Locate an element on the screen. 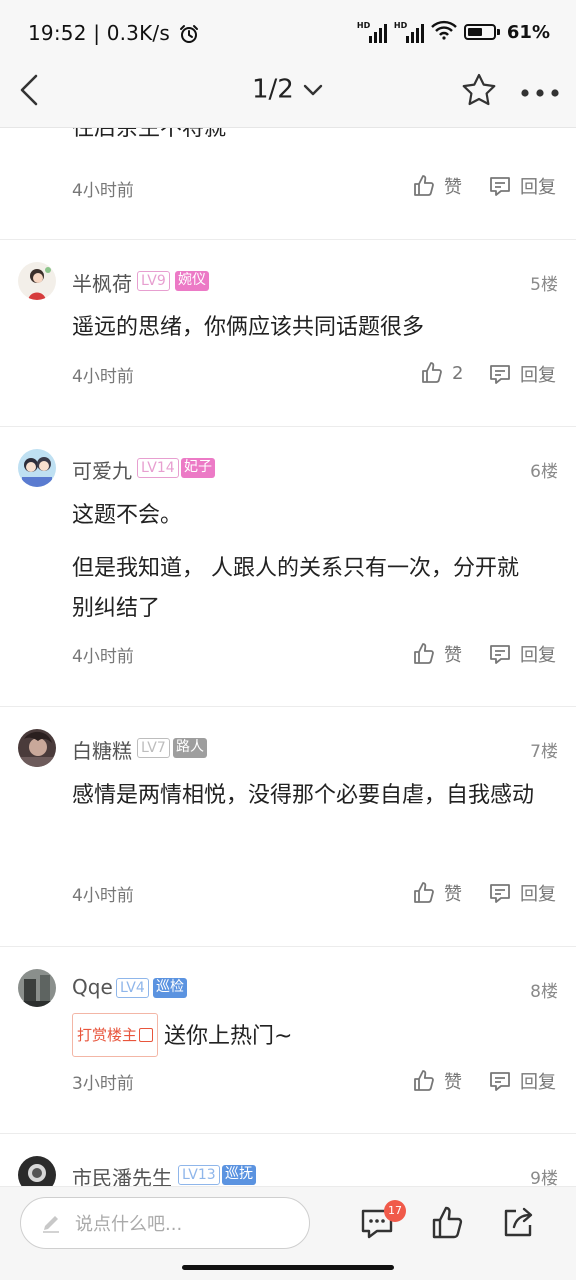  comment-item: Qqe LV4 巡检 8楼 打赏楼主 送你上热门~ 3小时前 赞 回复 is located at coordinates (288, 1040).